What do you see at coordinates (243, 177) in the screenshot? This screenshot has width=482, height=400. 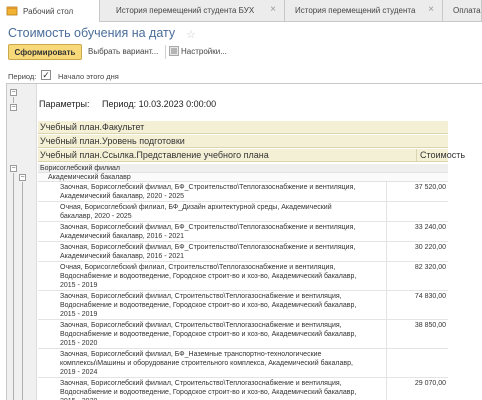 I see `group-row-level: Академический бакалавр` at bounding box center [243, 177].